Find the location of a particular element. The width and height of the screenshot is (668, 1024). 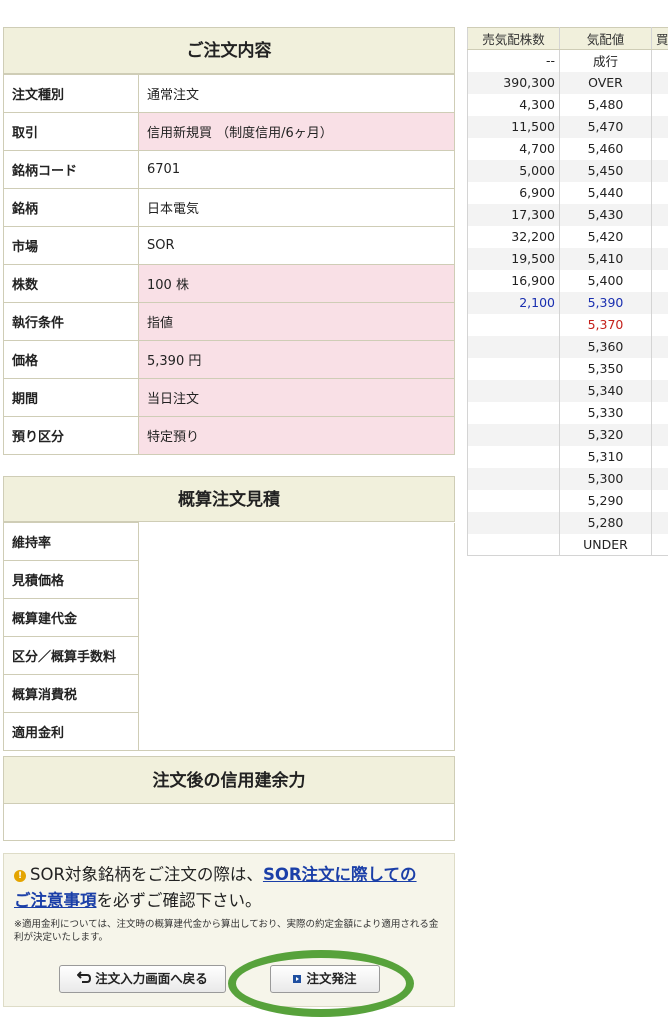

table-row: 32,200 5,420 is located at coordinates (567, 236).